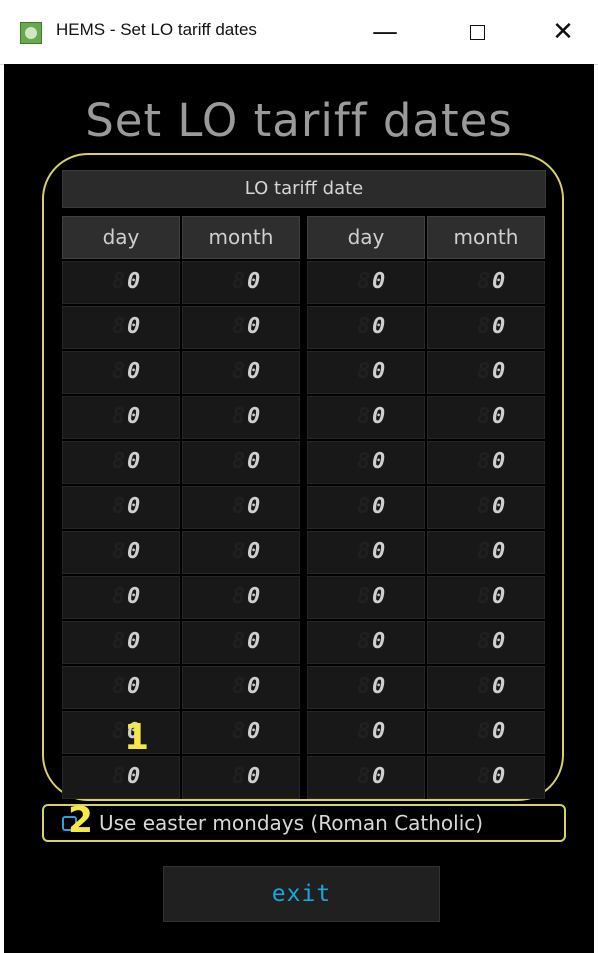 This screenshot has height=953, width=598. Describe the element at coordinates (301, 894) in the screenshot. I see `exit-button: exit` at that location.